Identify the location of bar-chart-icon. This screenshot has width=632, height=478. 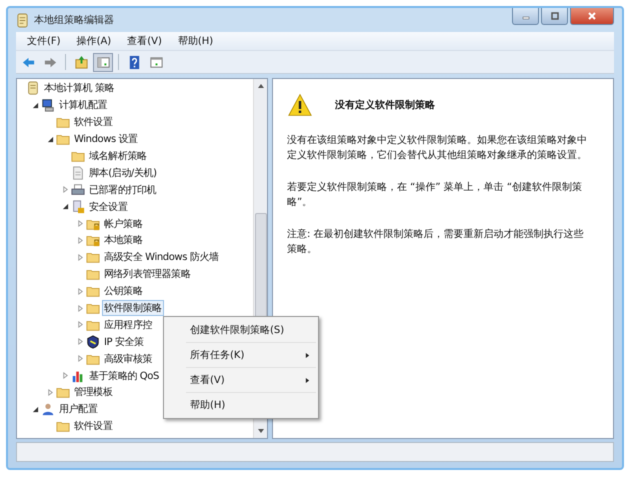
(78, 375).